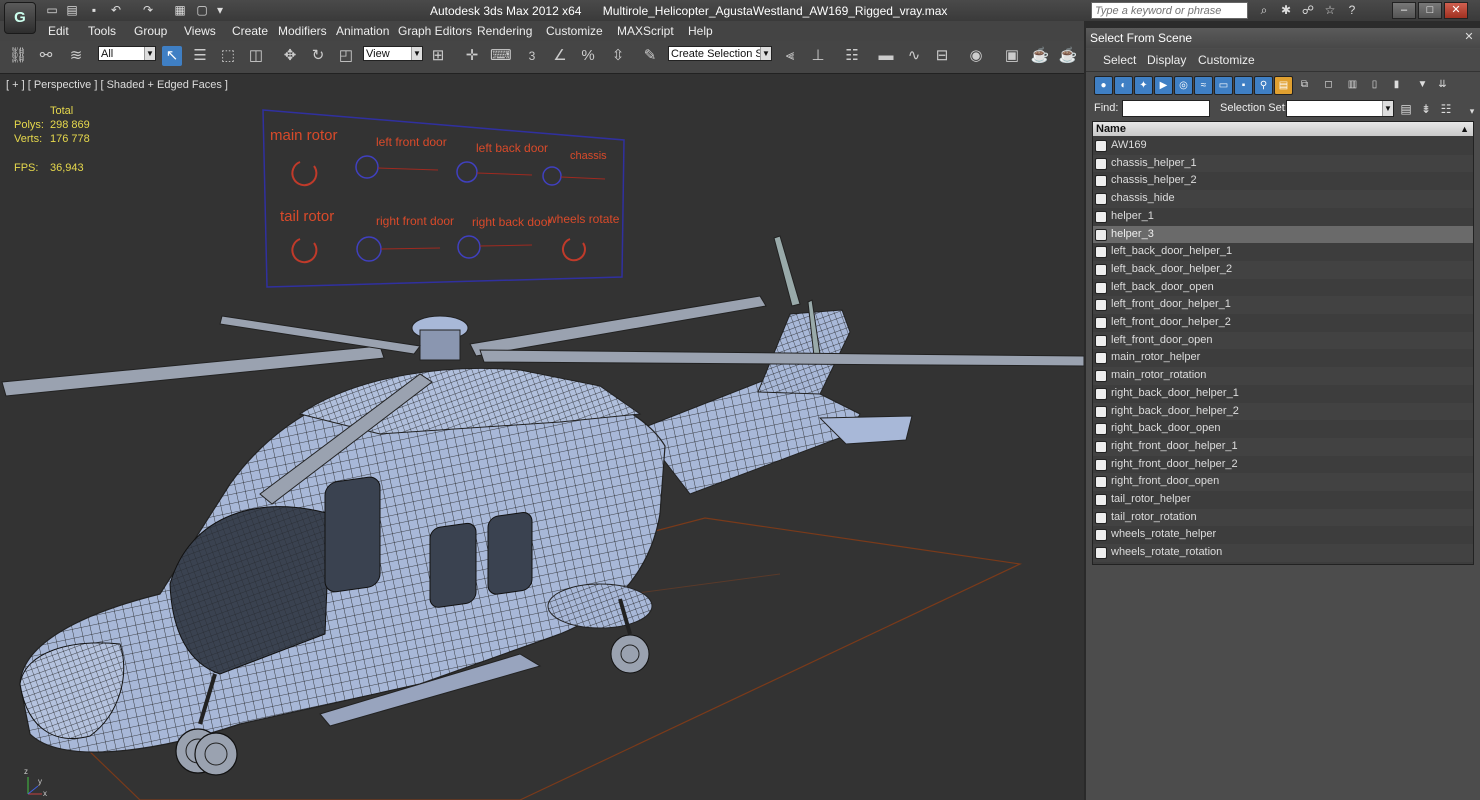 Image resolution: width=1480 pixels, height=800 pixels. What do you see at coordinates (1283, 376) in the screenshot?
I see `object-row: main_rotor_rotation` at bounding box center [1283, 376].